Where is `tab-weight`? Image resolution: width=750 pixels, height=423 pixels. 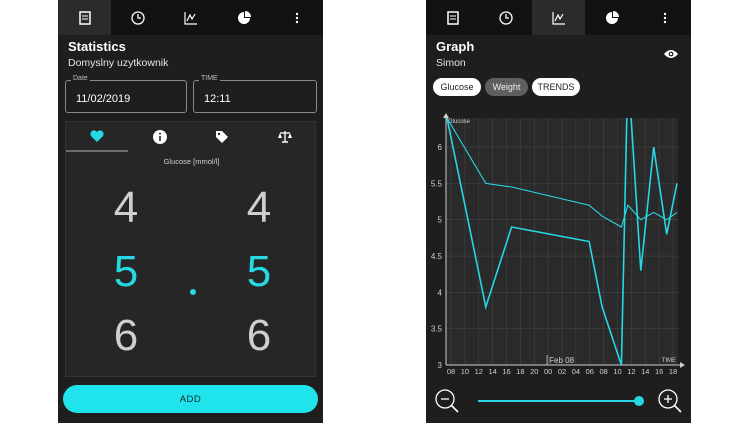
tab-weight is located at coordinates (285, 137).